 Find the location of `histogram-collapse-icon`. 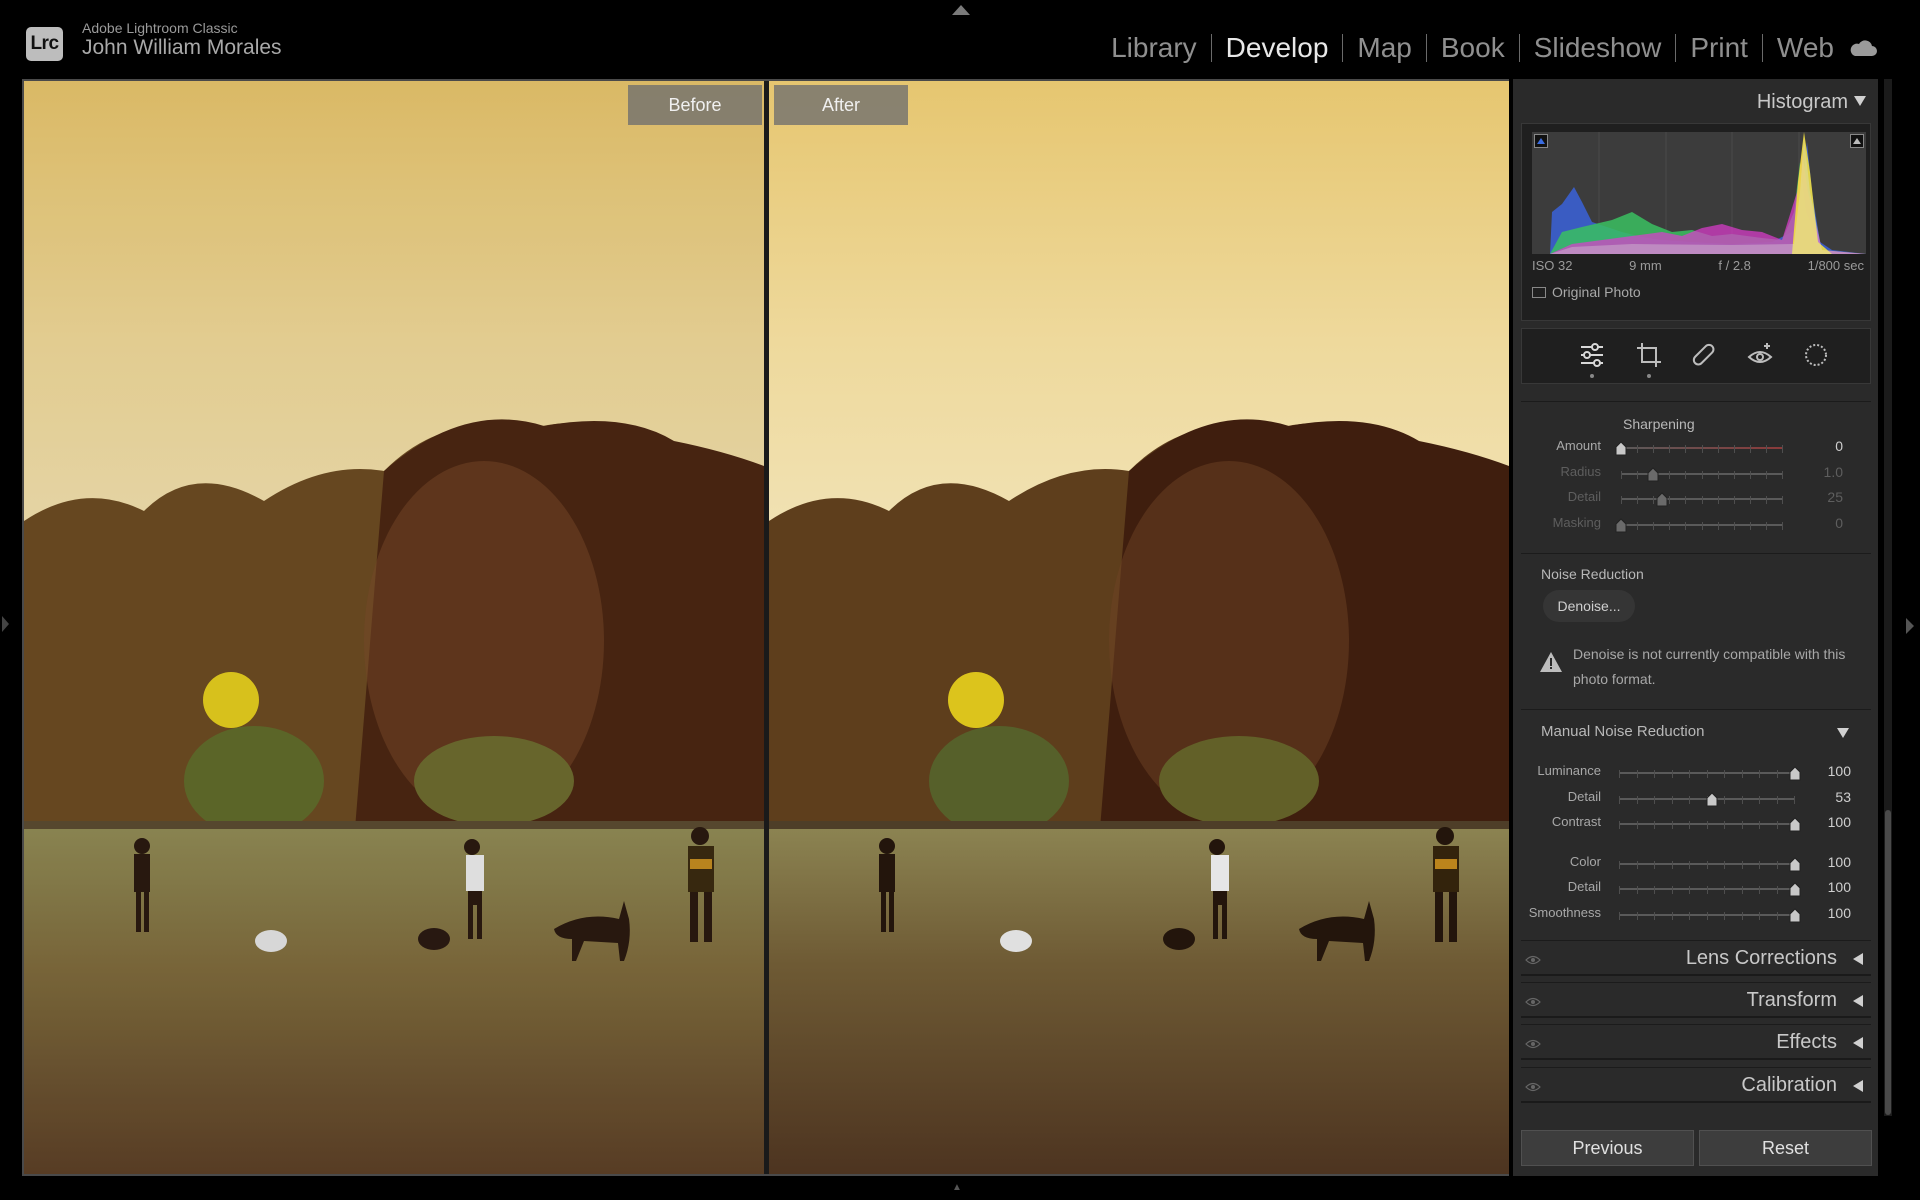

histogram-collapse-icon is located at coordinates (1860, 101).